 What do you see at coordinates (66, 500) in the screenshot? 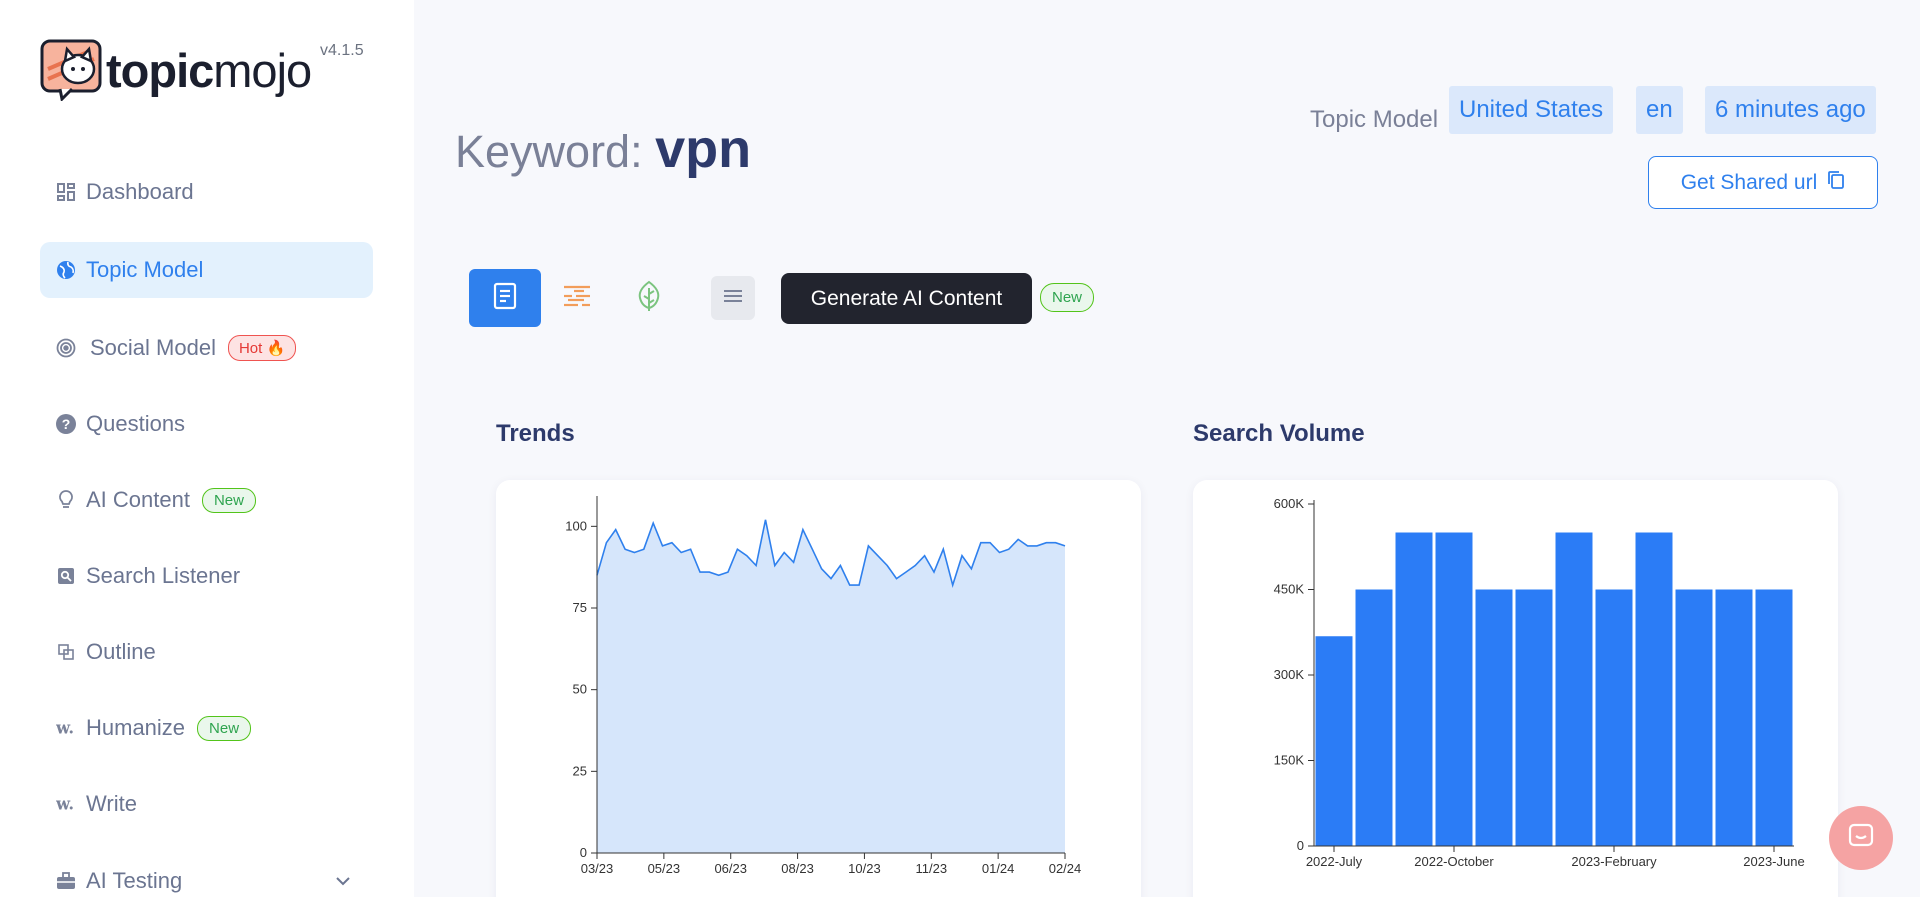
I see `lightbulb-icon` at bounding box center [66, 500].